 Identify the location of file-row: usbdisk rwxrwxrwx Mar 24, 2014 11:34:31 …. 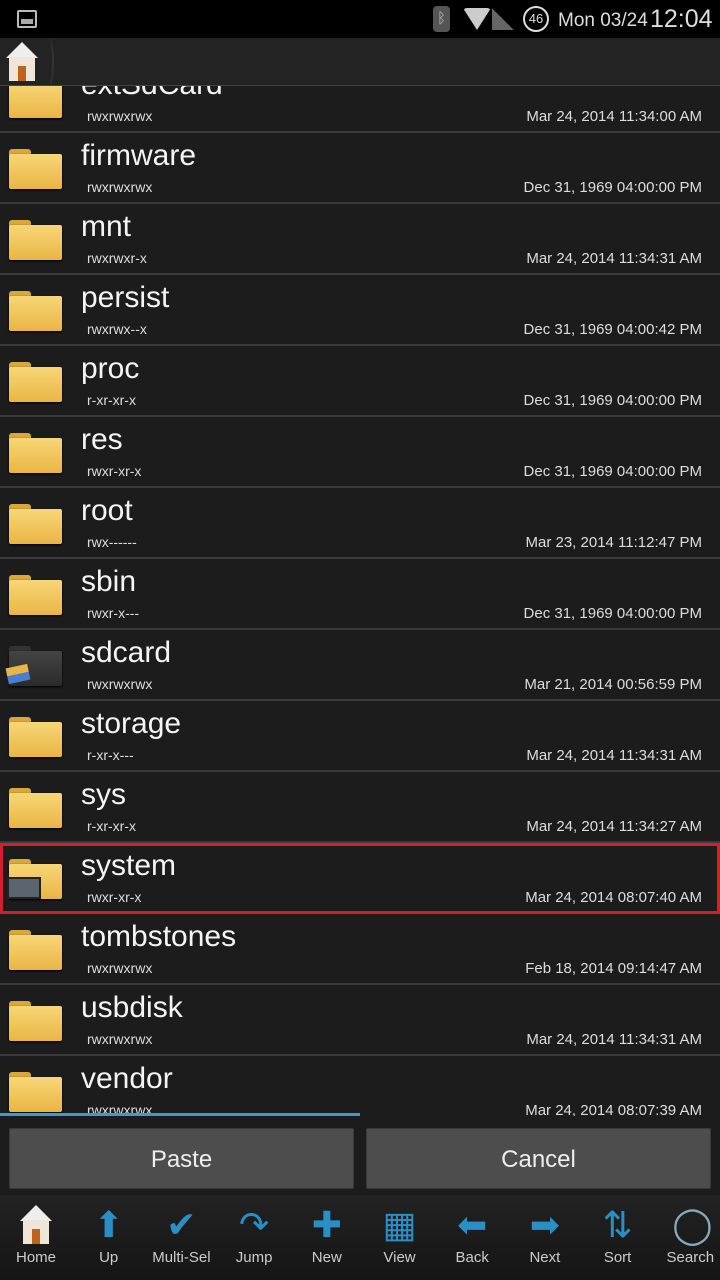
(360, 1020).